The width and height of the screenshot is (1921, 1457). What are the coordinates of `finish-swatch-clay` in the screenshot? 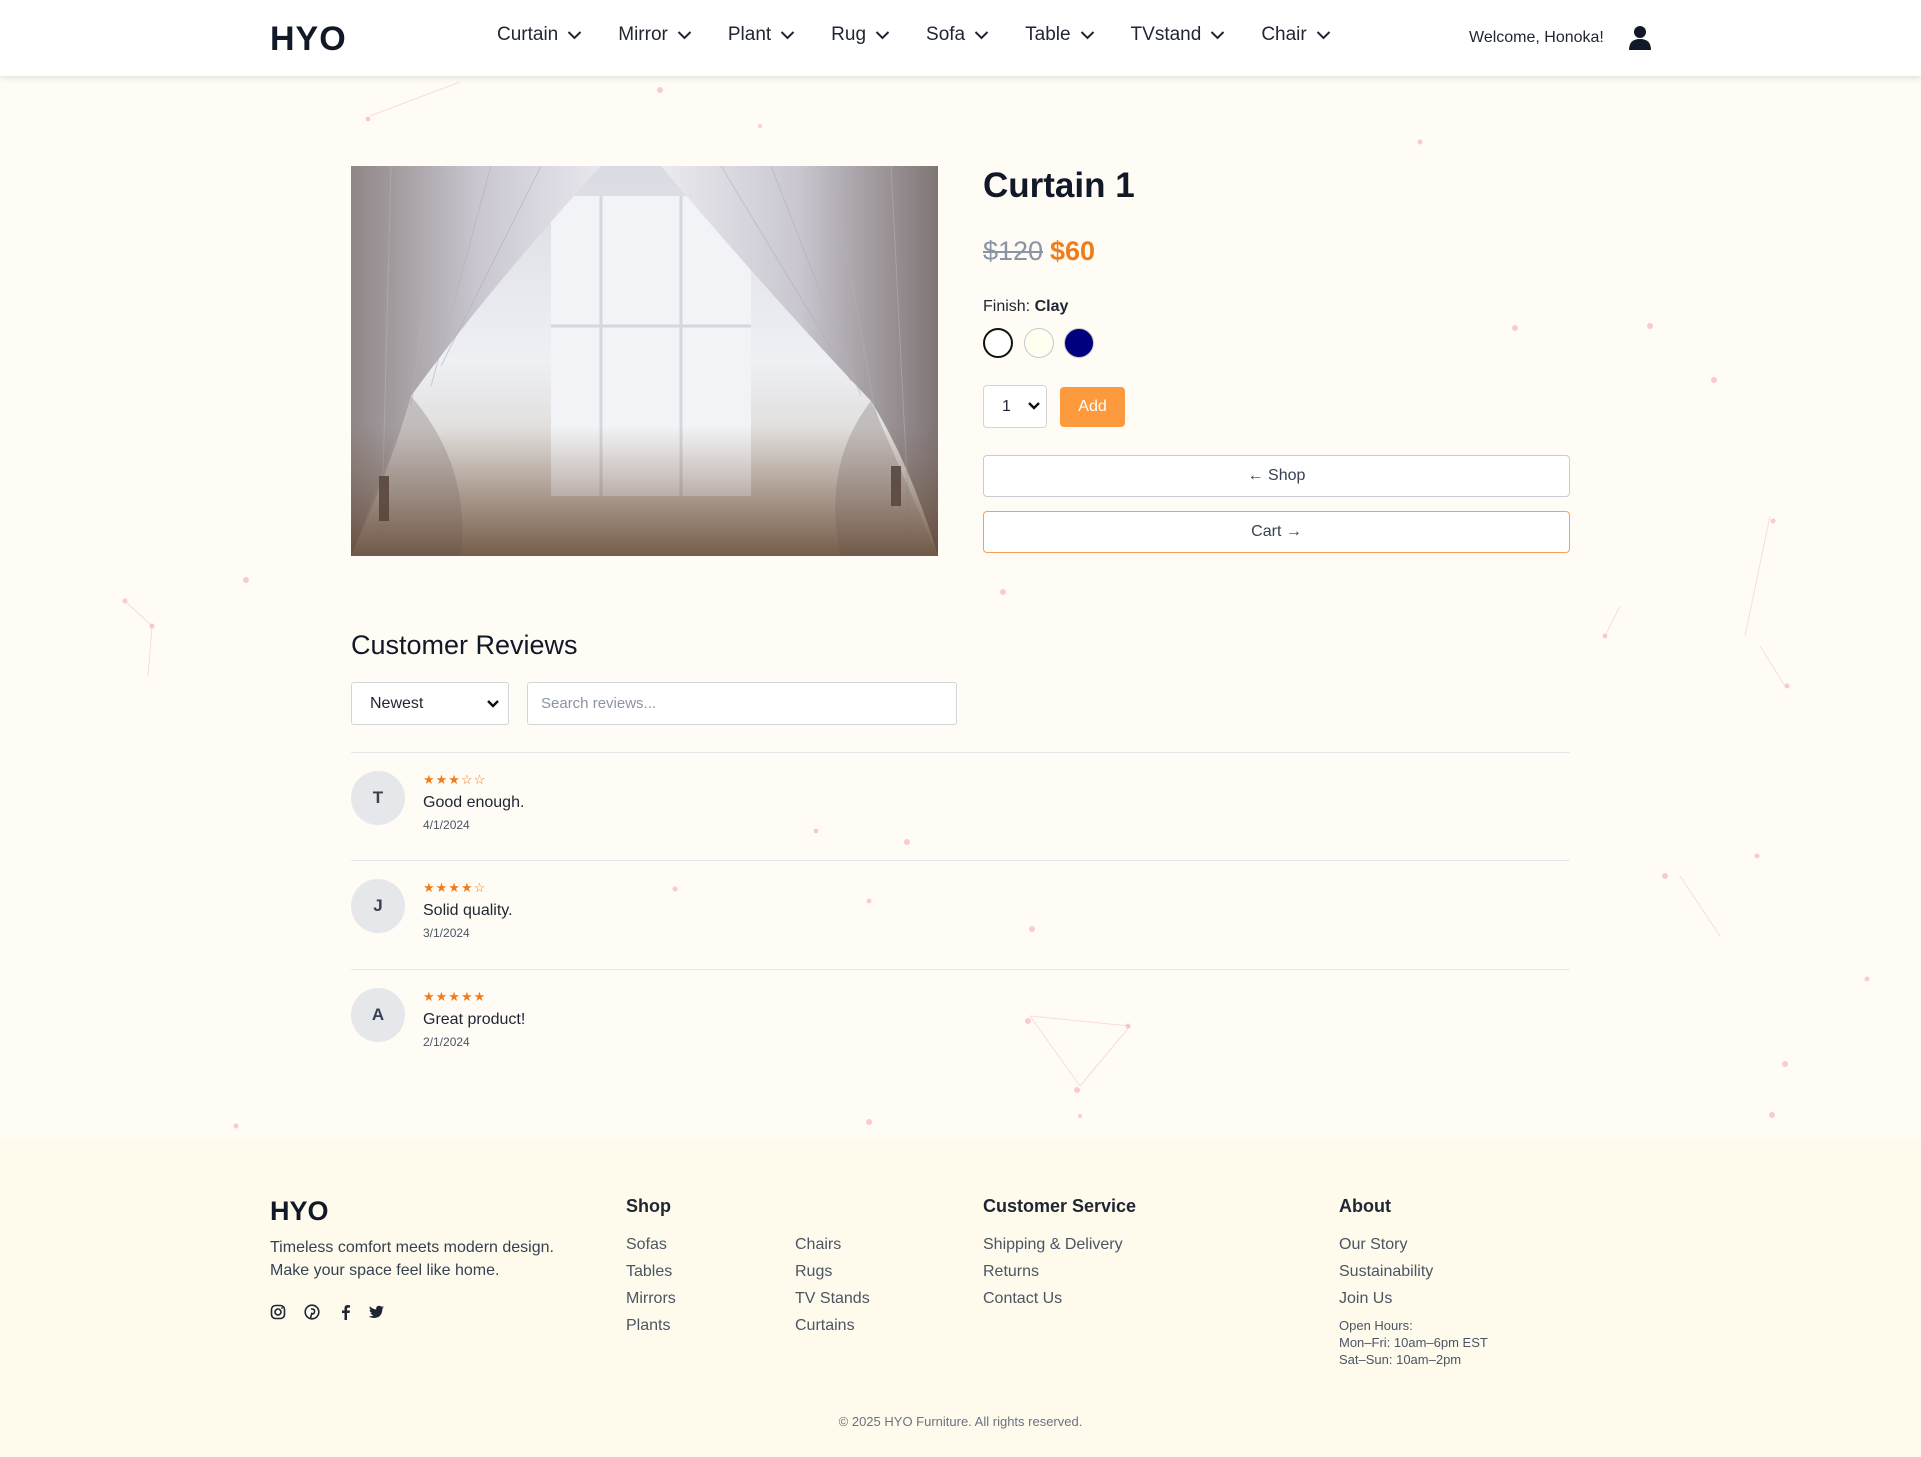 It's located at (998, 343).